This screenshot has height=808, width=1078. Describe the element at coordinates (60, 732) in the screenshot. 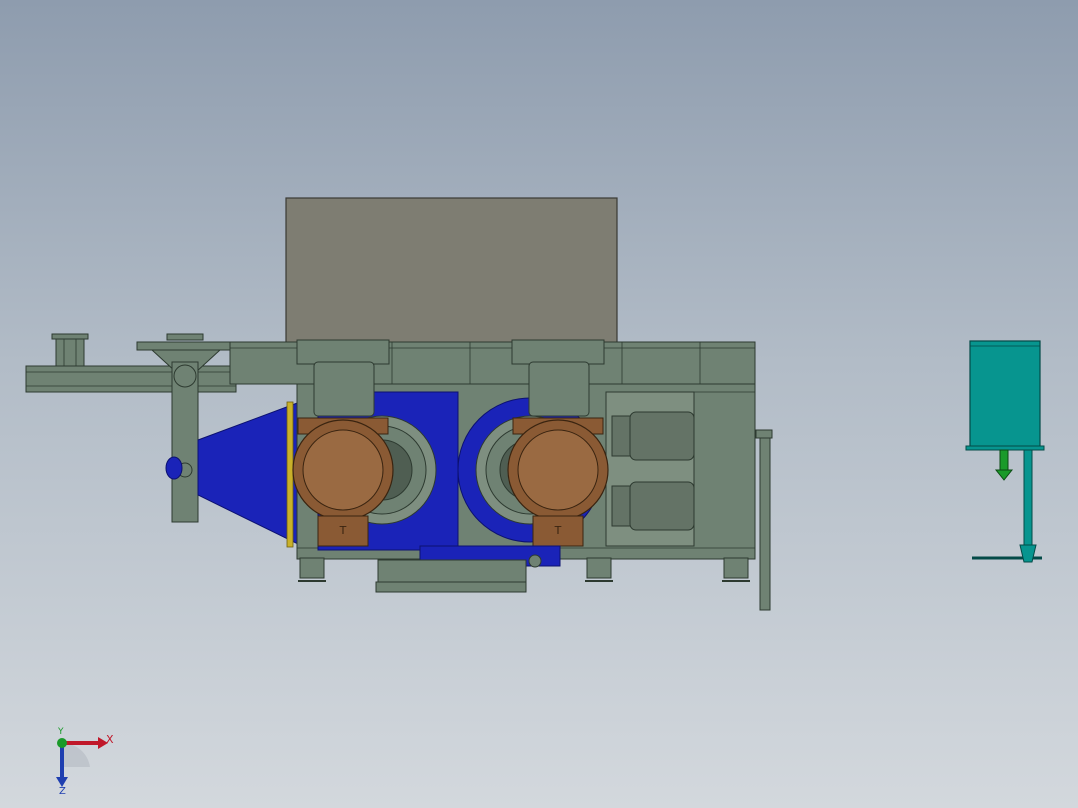

I see `y-axis-label: Y` at that location.